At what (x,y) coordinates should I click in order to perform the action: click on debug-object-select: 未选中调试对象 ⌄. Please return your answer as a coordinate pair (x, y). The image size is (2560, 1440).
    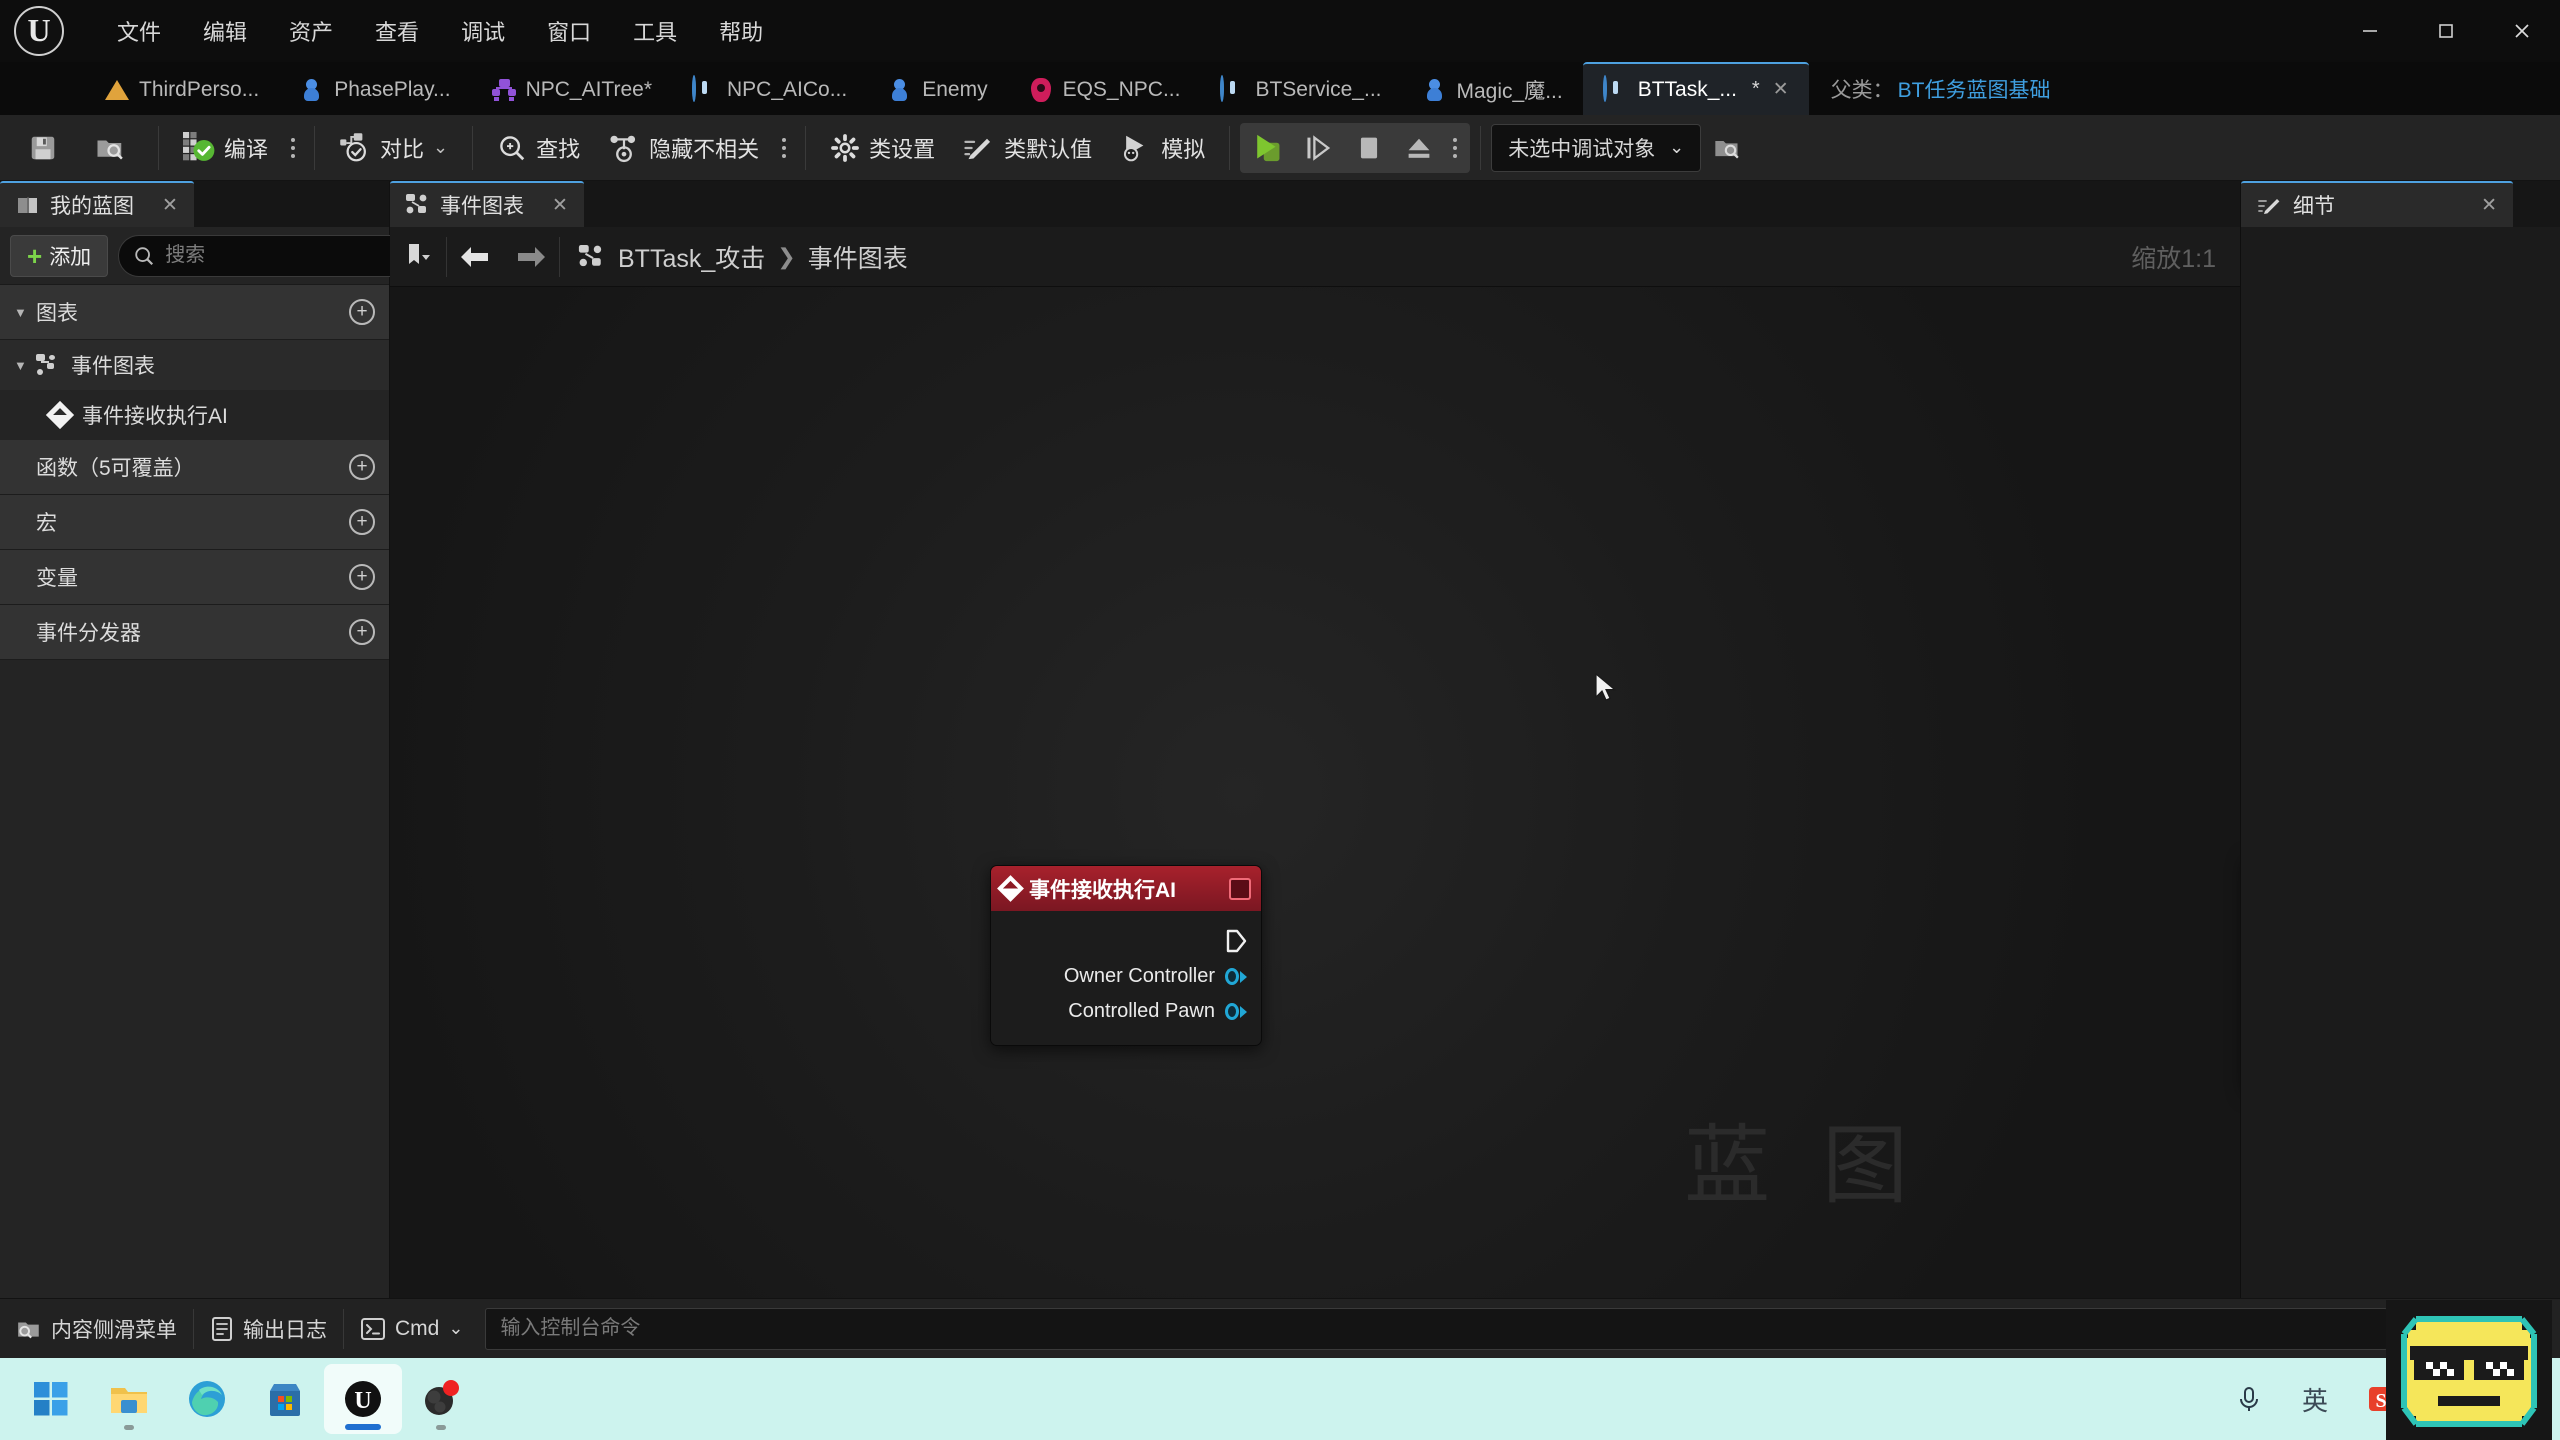
    Looking at the image, I should click on (1596, 147).